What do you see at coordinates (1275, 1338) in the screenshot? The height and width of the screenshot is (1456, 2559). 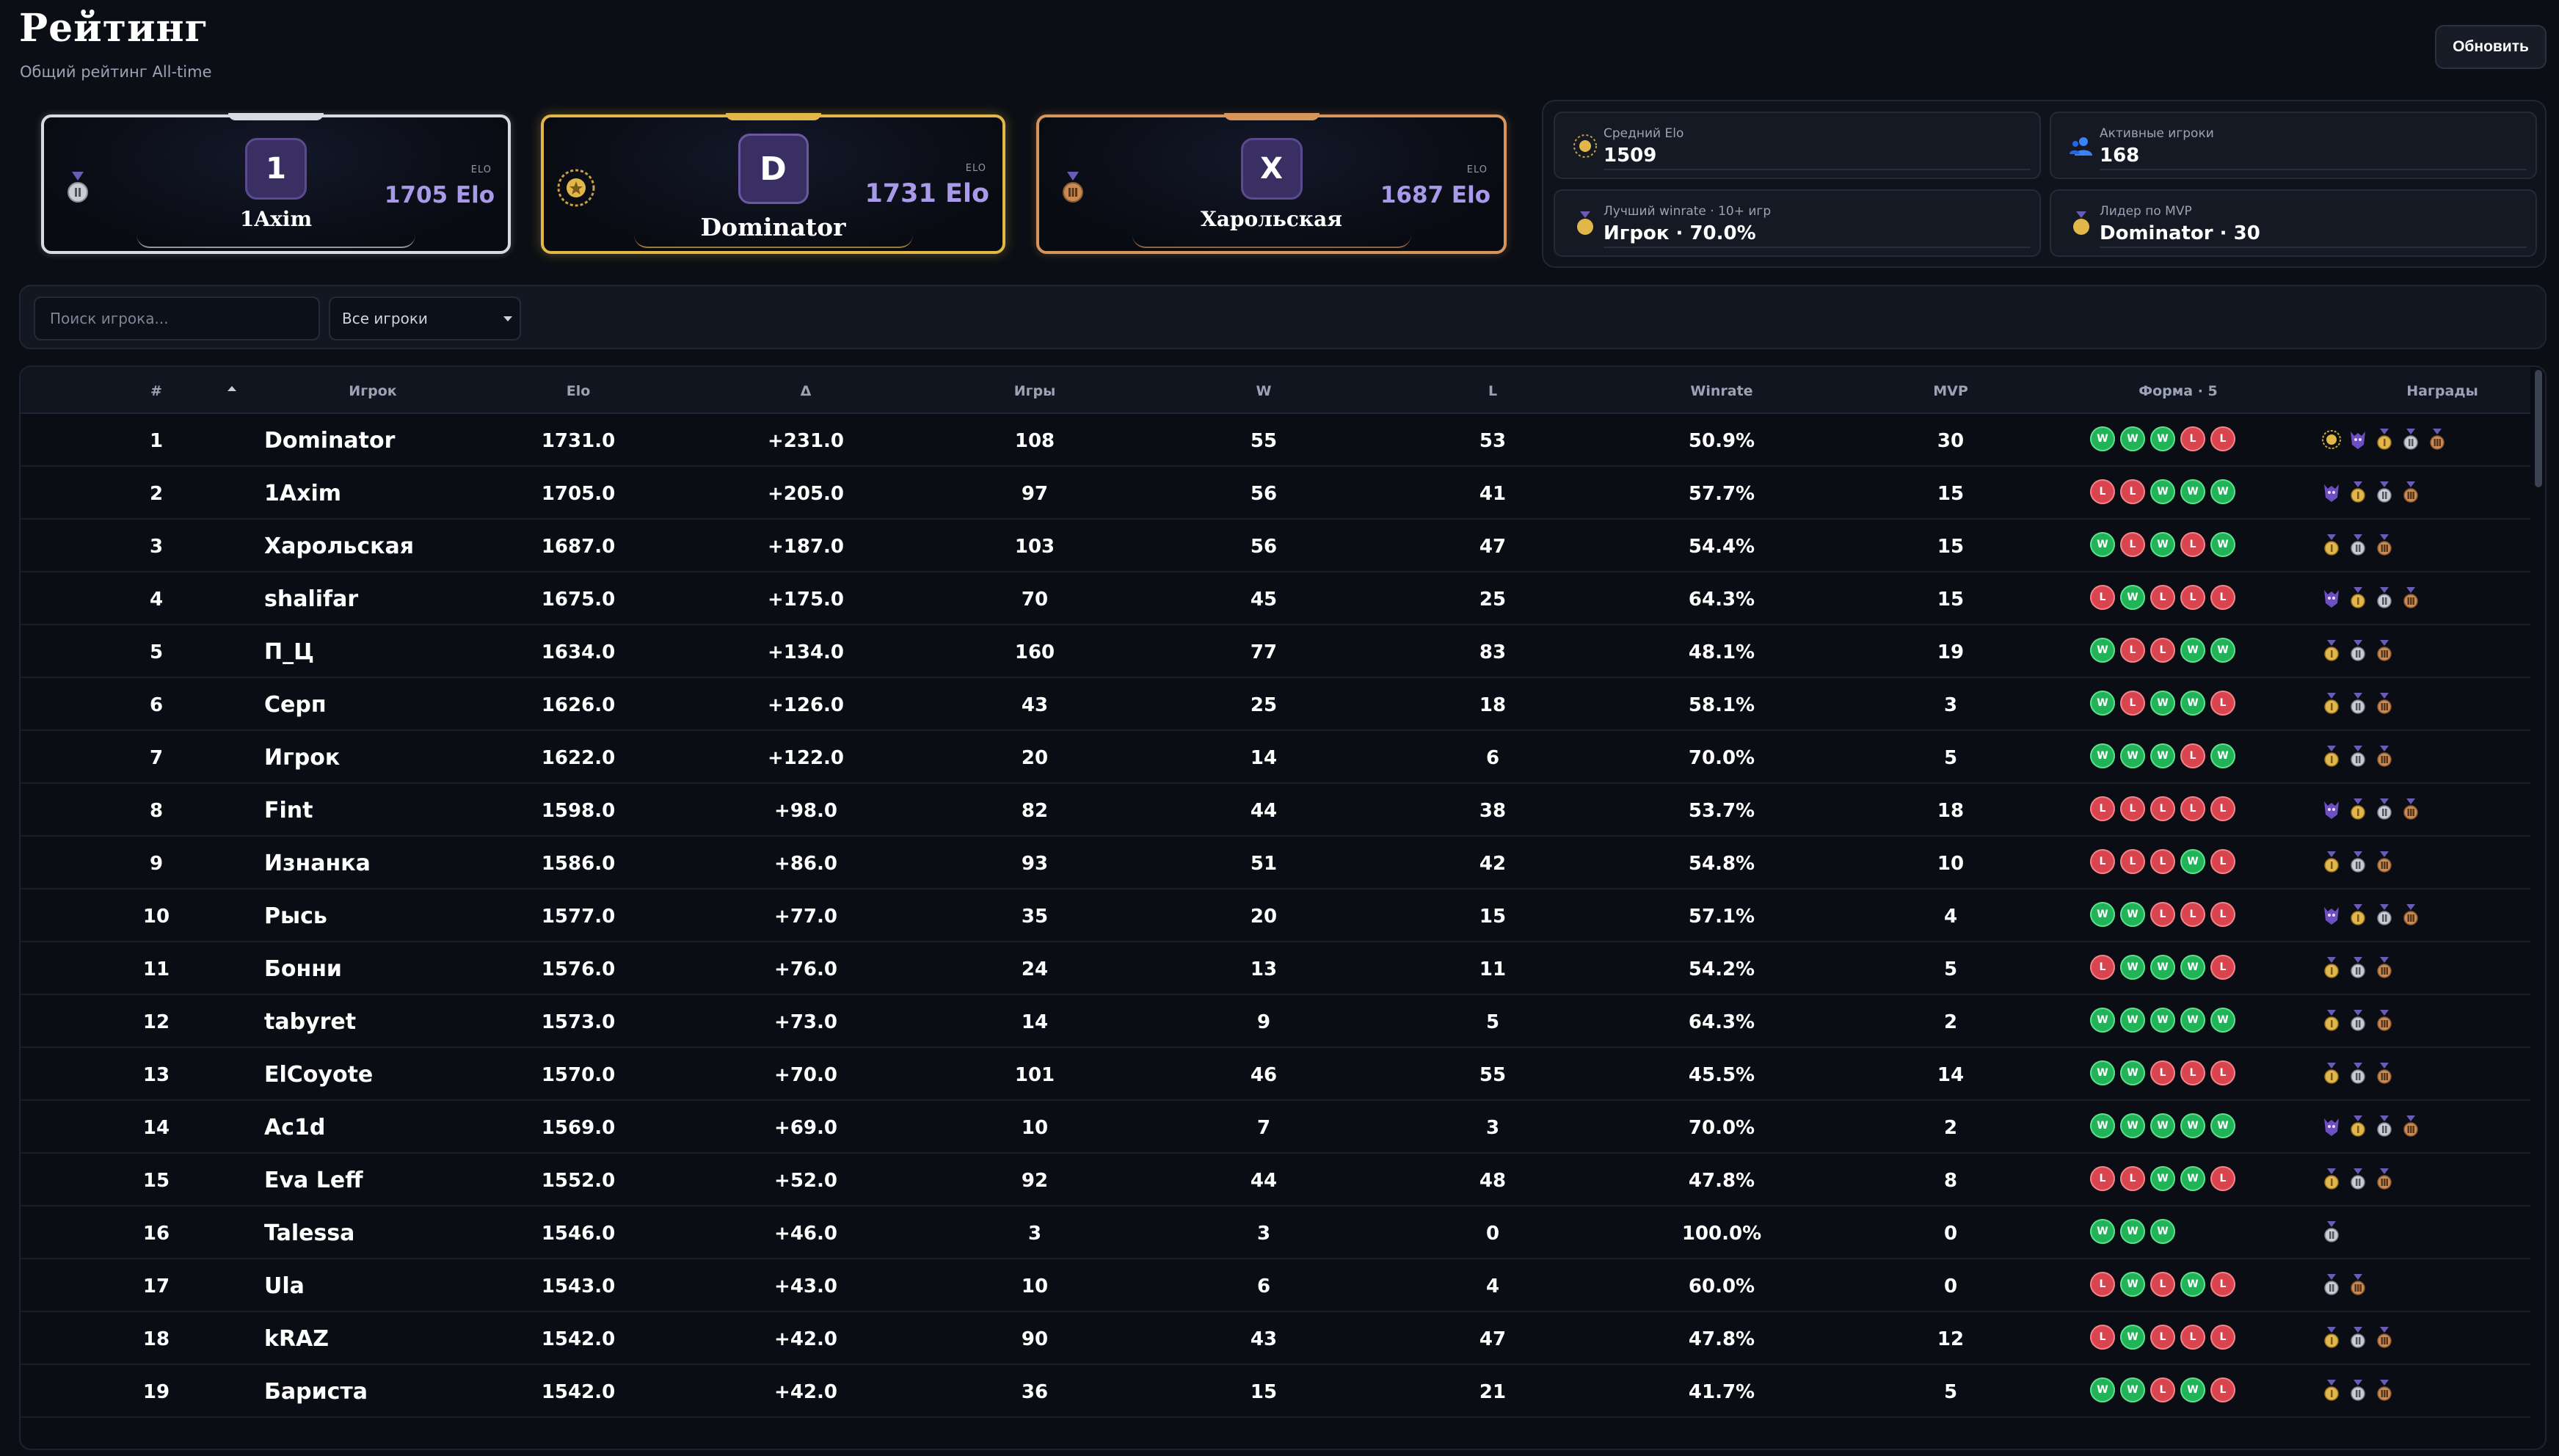 I see `table-row: 18 kRAZ 1542.0 +42.0 90 43 47 47.8% 12 L W L L L` at bounding box center [1275, 1338].